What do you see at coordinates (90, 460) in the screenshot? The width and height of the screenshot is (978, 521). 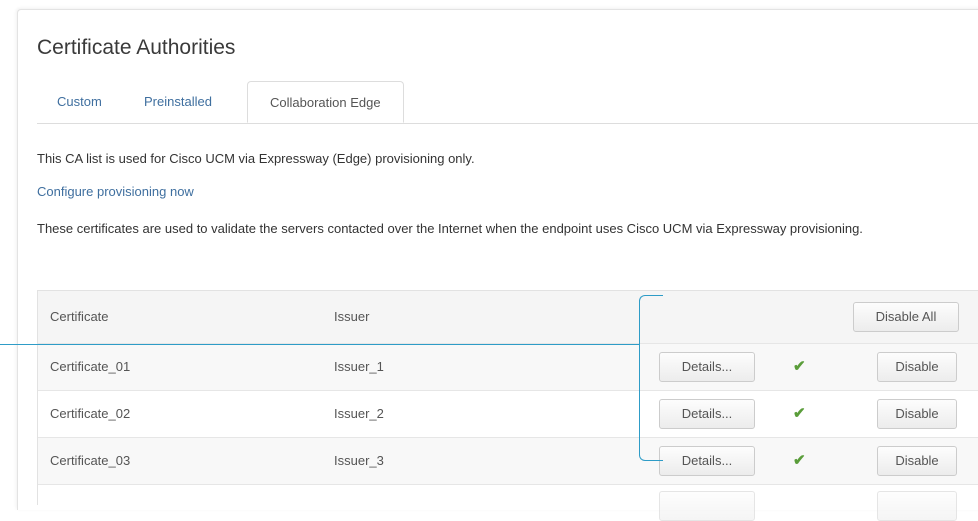 I see `certificate-name: Certificate_03` at bounding box center [90, 460].